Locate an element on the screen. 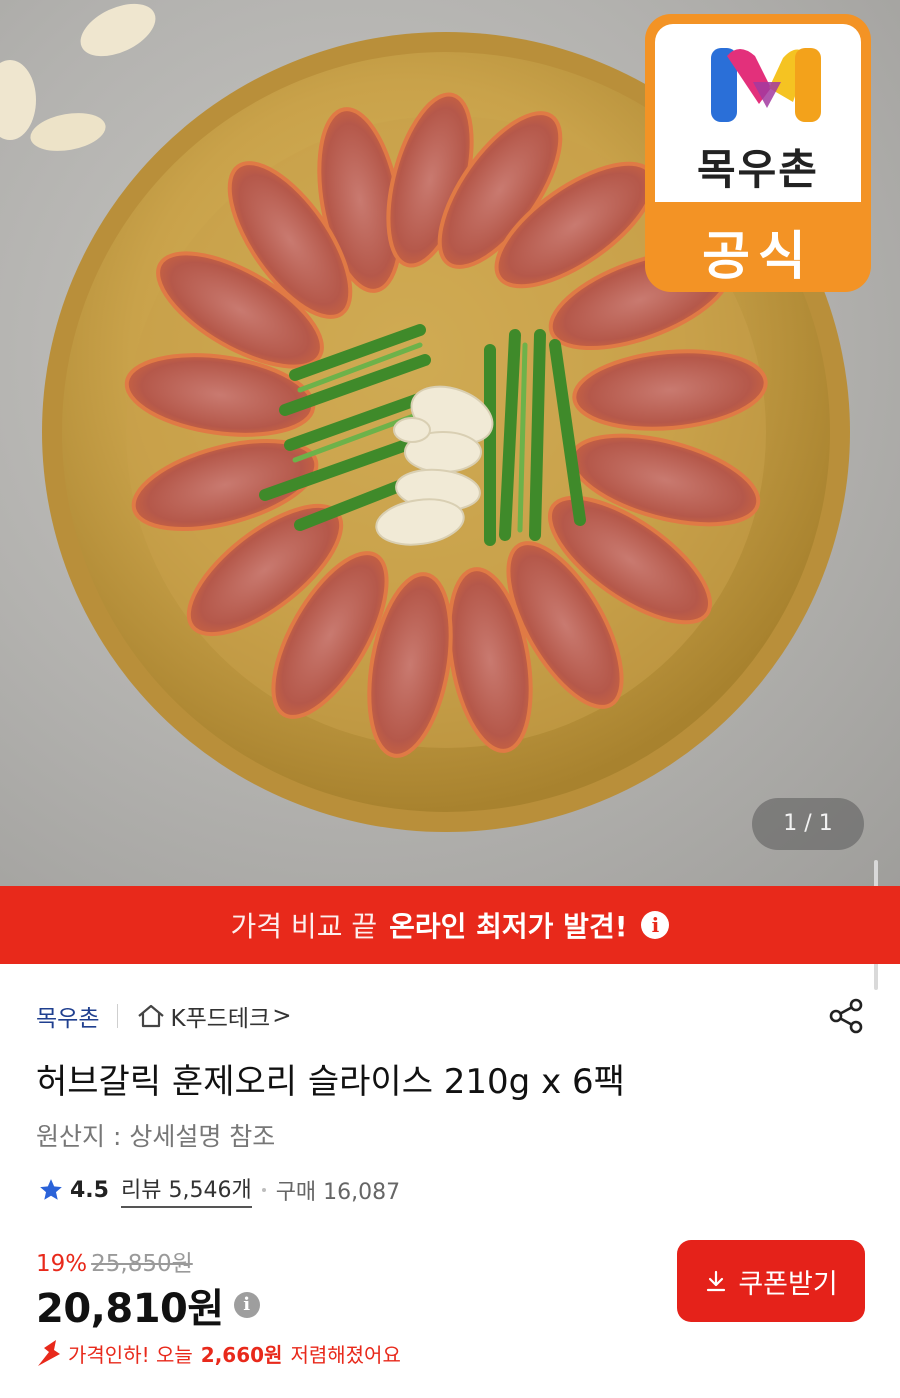  seller-row: 목우촌 K푸드테크 > is located at coordinates (164, 1016).